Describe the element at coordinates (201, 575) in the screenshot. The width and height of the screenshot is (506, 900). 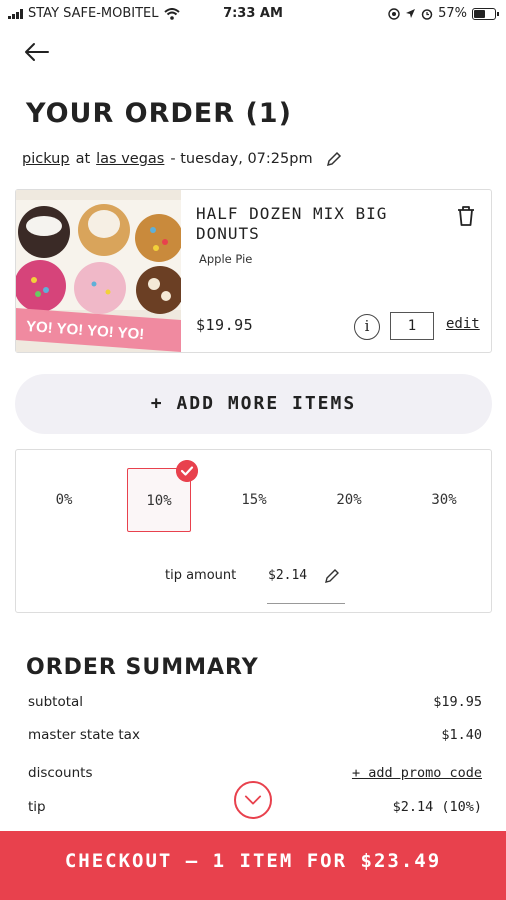
I see `tip-amount-label: tip amount` at that location.